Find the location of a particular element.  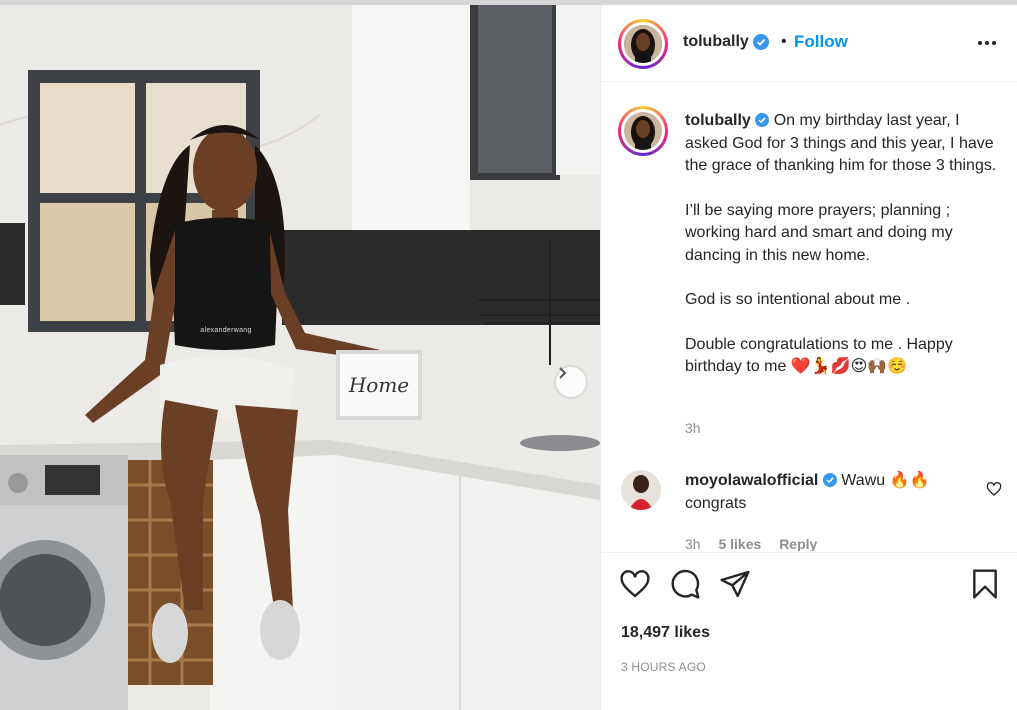

author-username: tolubally is located at coordinates (716, 42).